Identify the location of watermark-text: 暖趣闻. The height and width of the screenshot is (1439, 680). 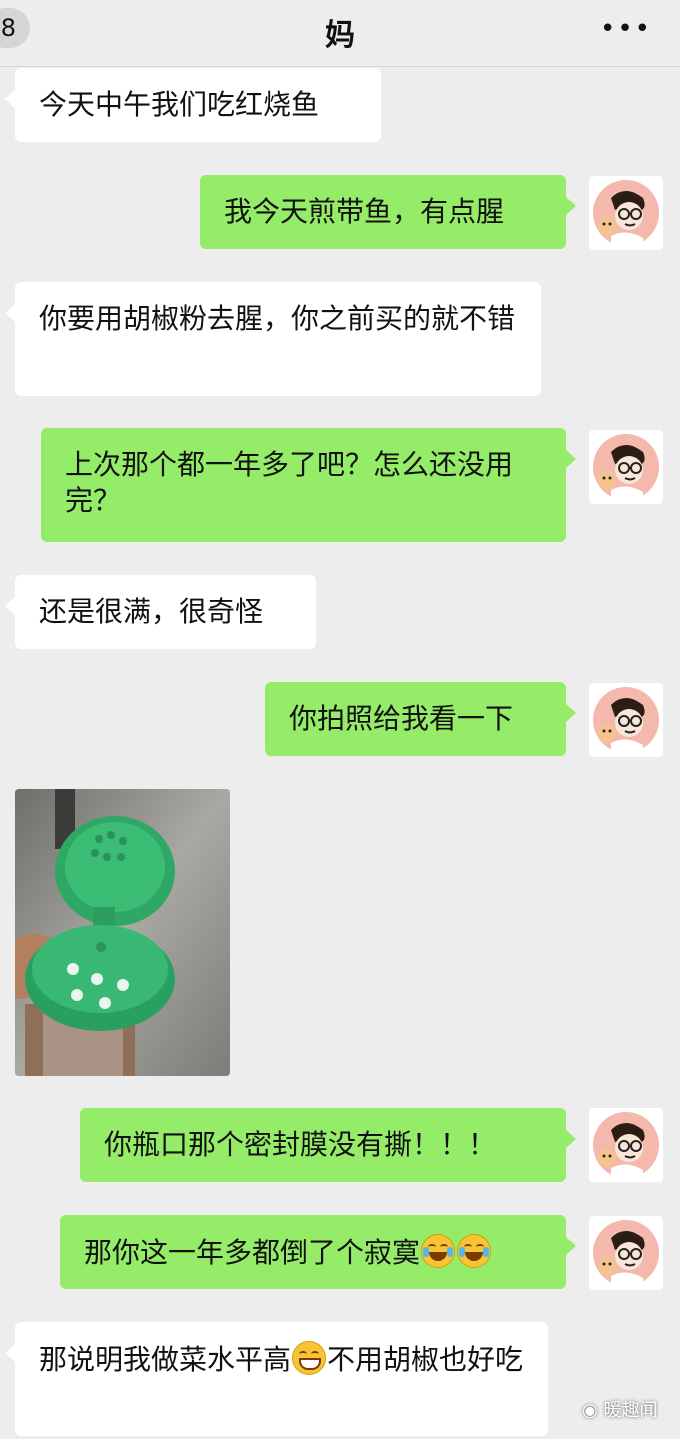
(630, 1410).